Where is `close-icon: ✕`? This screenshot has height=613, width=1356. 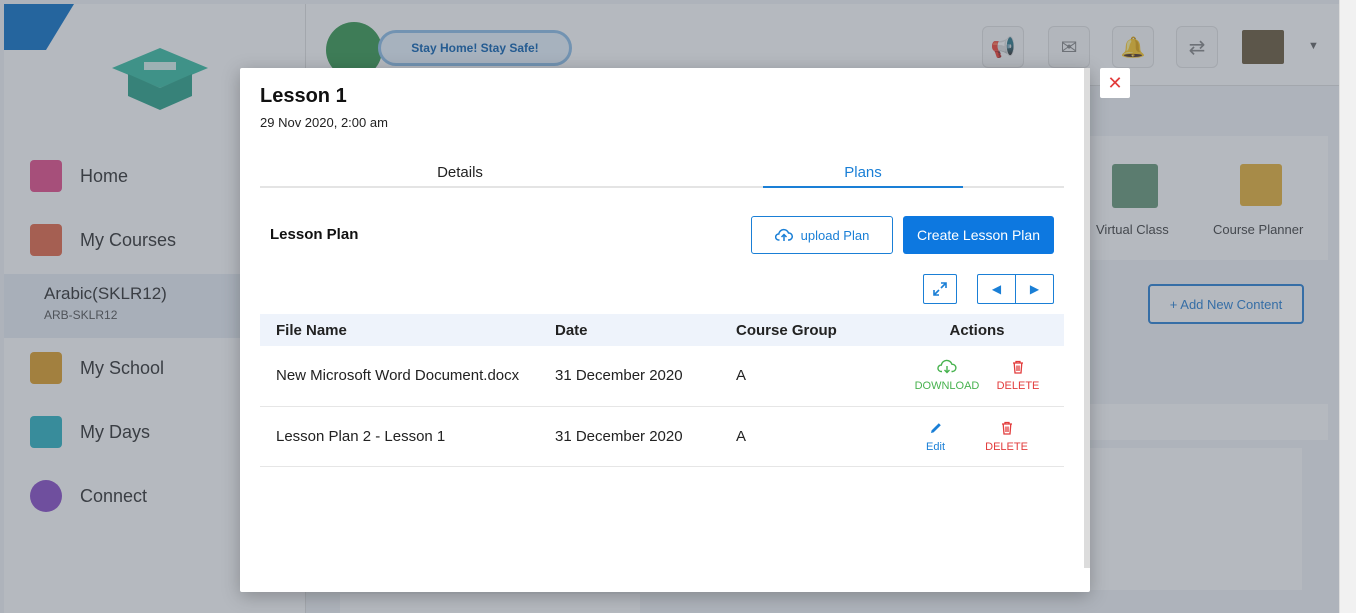 close-icon: ✕ is located at coordinates (1115, 82).